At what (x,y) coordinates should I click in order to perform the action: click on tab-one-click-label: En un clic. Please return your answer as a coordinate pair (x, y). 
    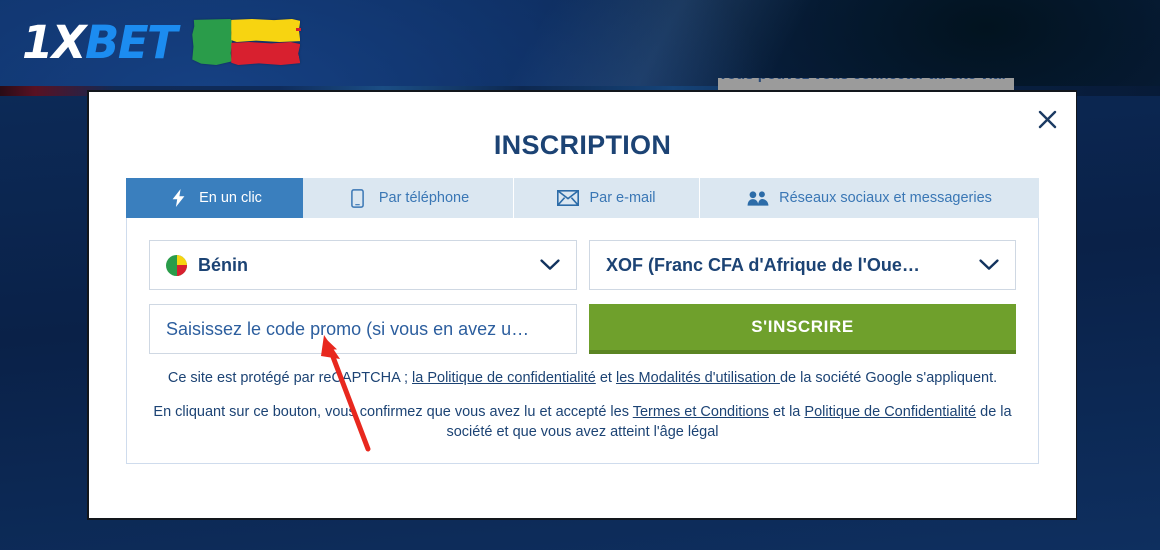
    Looking at the image, I should click on (230, 198).